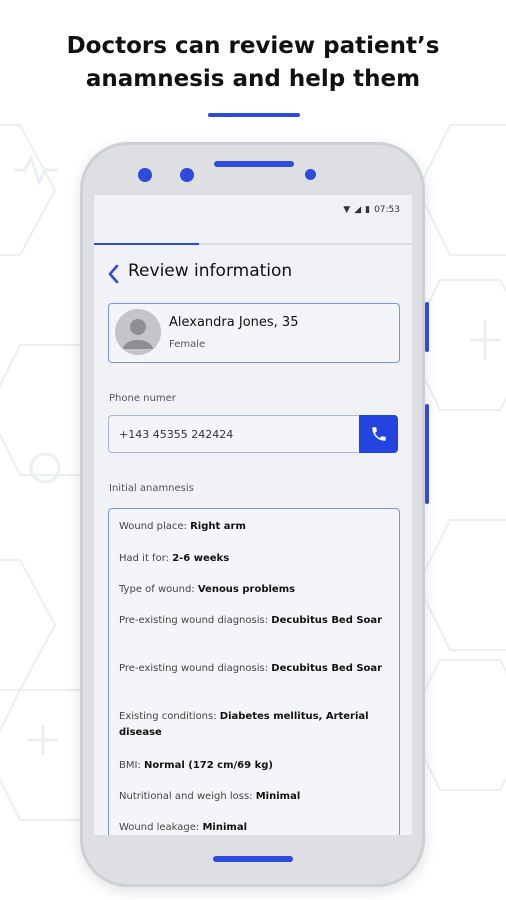 This screenshot has height=900, width=506. I want to click on patient-card: Alexandra Jones, 35 Female, so click(254, 333).